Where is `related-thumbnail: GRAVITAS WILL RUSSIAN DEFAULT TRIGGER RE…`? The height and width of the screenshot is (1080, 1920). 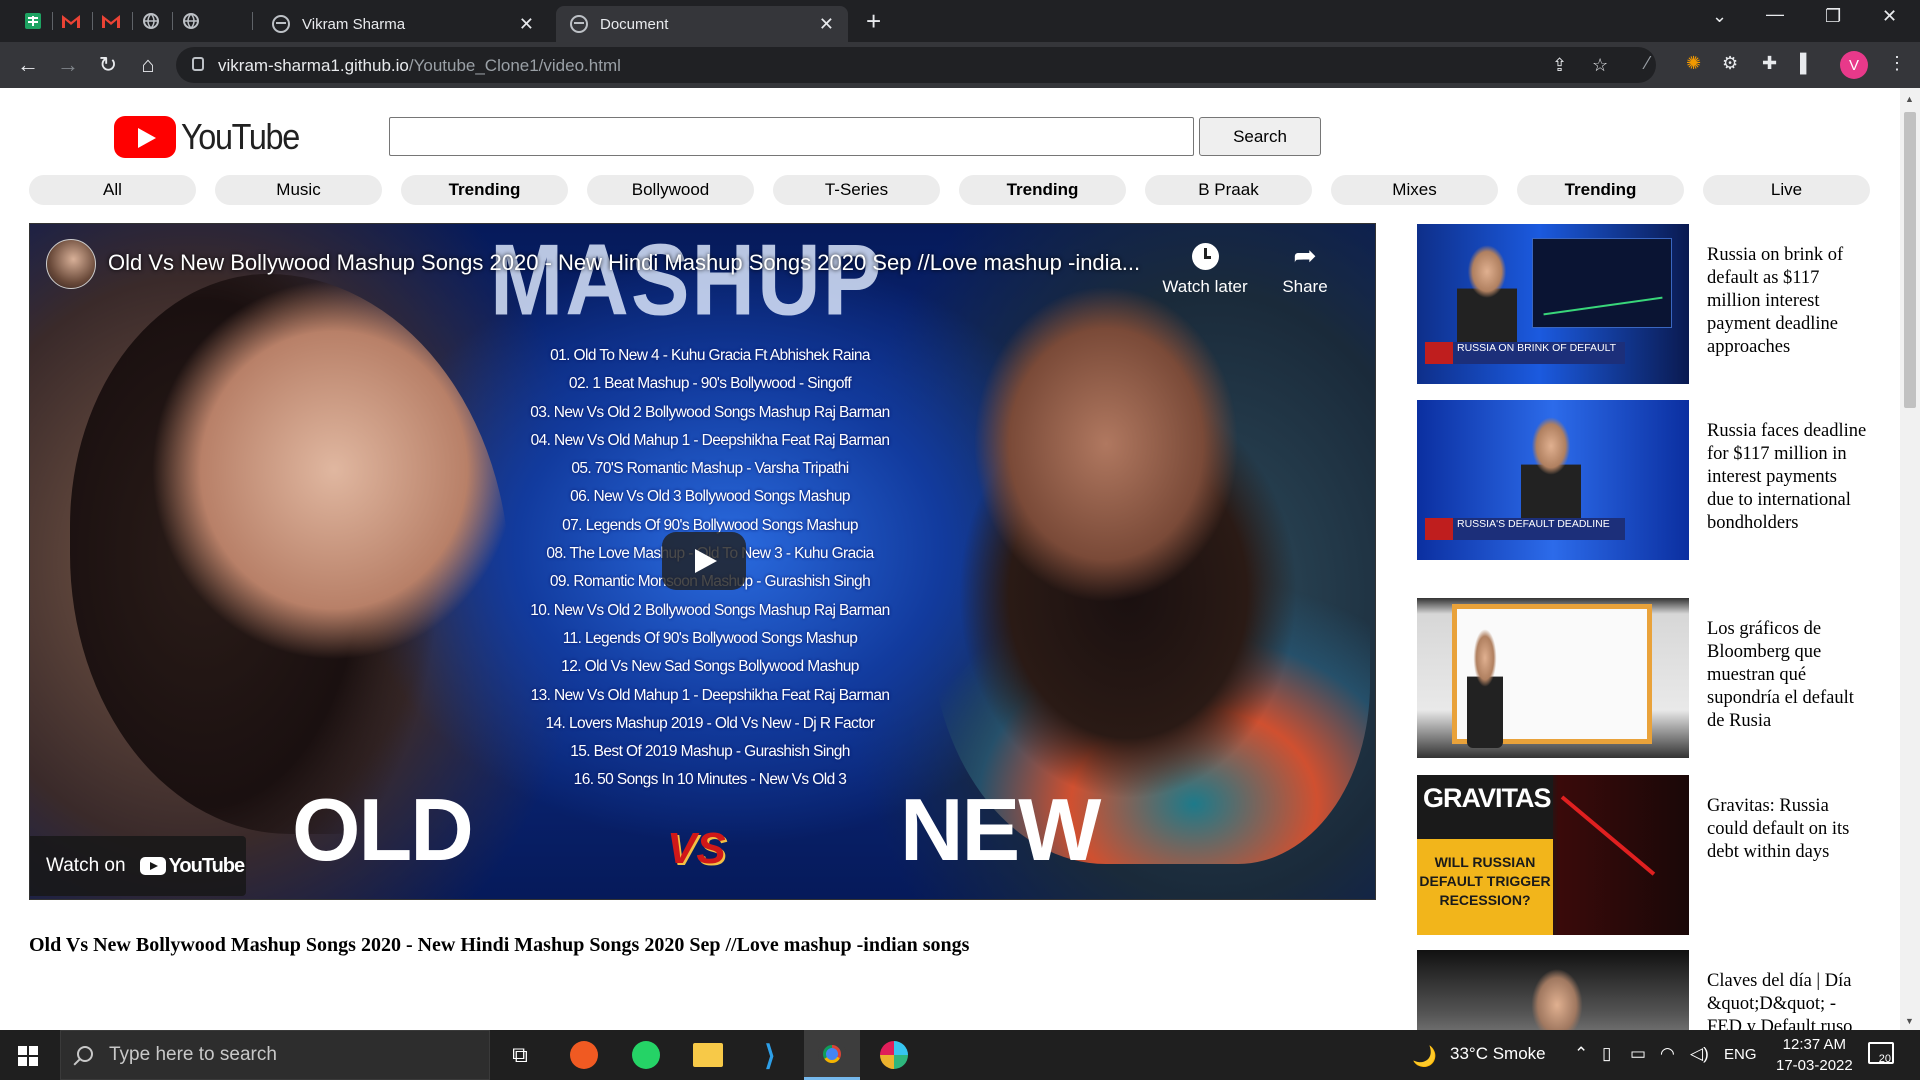 related-thumbnail: GRAVITAS WILL RUSSIAN DEFAULT TRIGGER RE… is located at coordinates (1553, 855).